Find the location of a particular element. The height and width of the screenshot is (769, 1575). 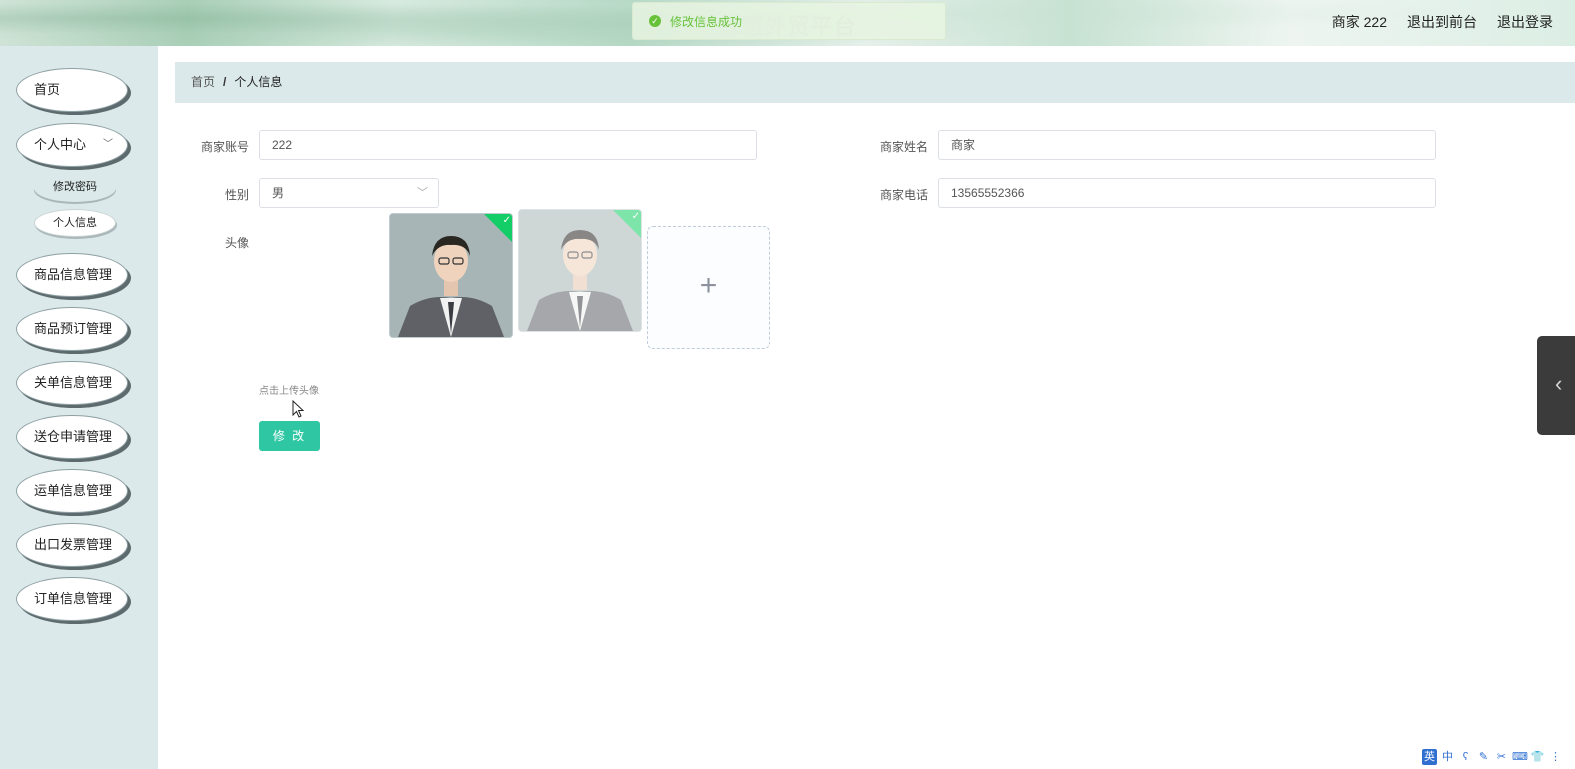

sidebar-item-warehouse-request: 送仓申请管理 is located at coordinates (72, 437).